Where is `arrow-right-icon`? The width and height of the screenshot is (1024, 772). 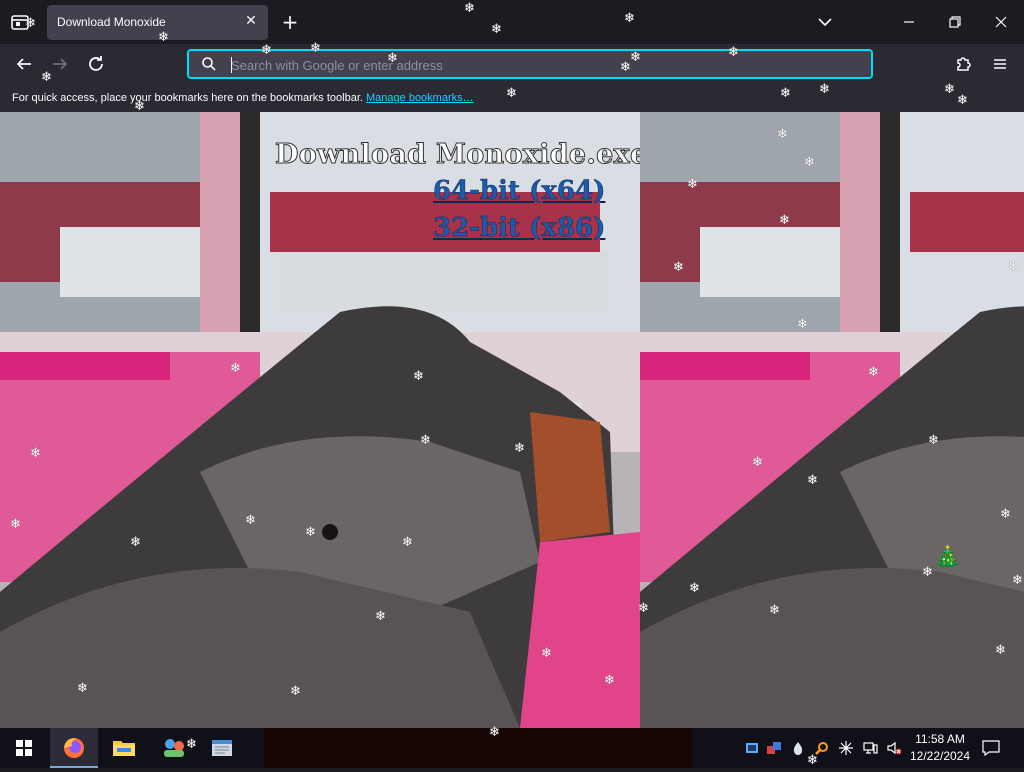 arrow-right-icon is located at coordinates (60, 64).